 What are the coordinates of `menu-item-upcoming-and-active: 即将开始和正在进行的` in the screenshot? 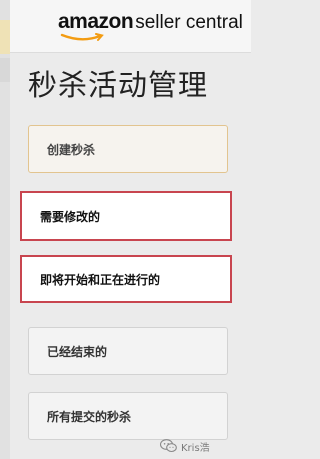 It's located at (126, 279).